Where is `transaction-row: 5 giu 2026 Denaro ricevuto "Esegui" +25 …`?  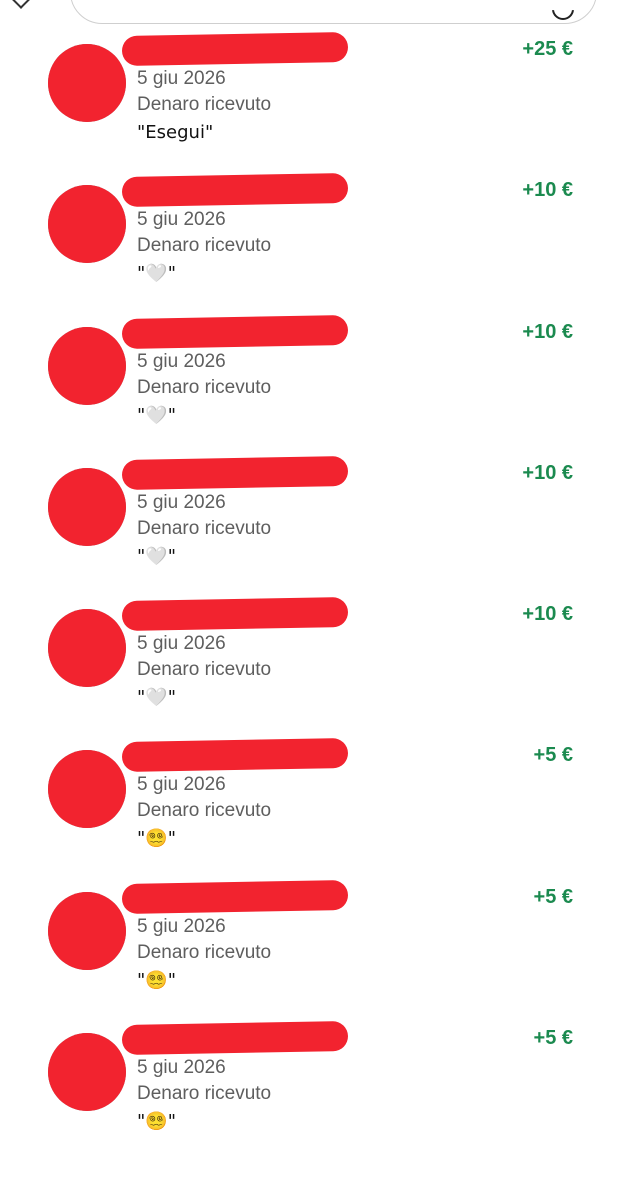 transaction-row: 5 giu 2026 Denaro ricevuto "Esegui" +25 … is located at coordinates (312, 98).